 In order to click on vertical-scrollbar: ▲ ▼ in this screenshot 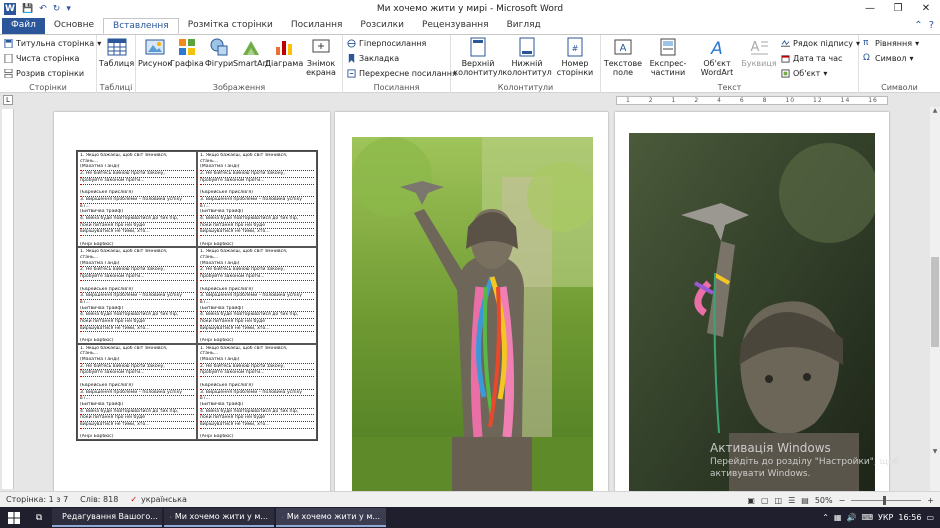, I will do `click(935, 299)`.